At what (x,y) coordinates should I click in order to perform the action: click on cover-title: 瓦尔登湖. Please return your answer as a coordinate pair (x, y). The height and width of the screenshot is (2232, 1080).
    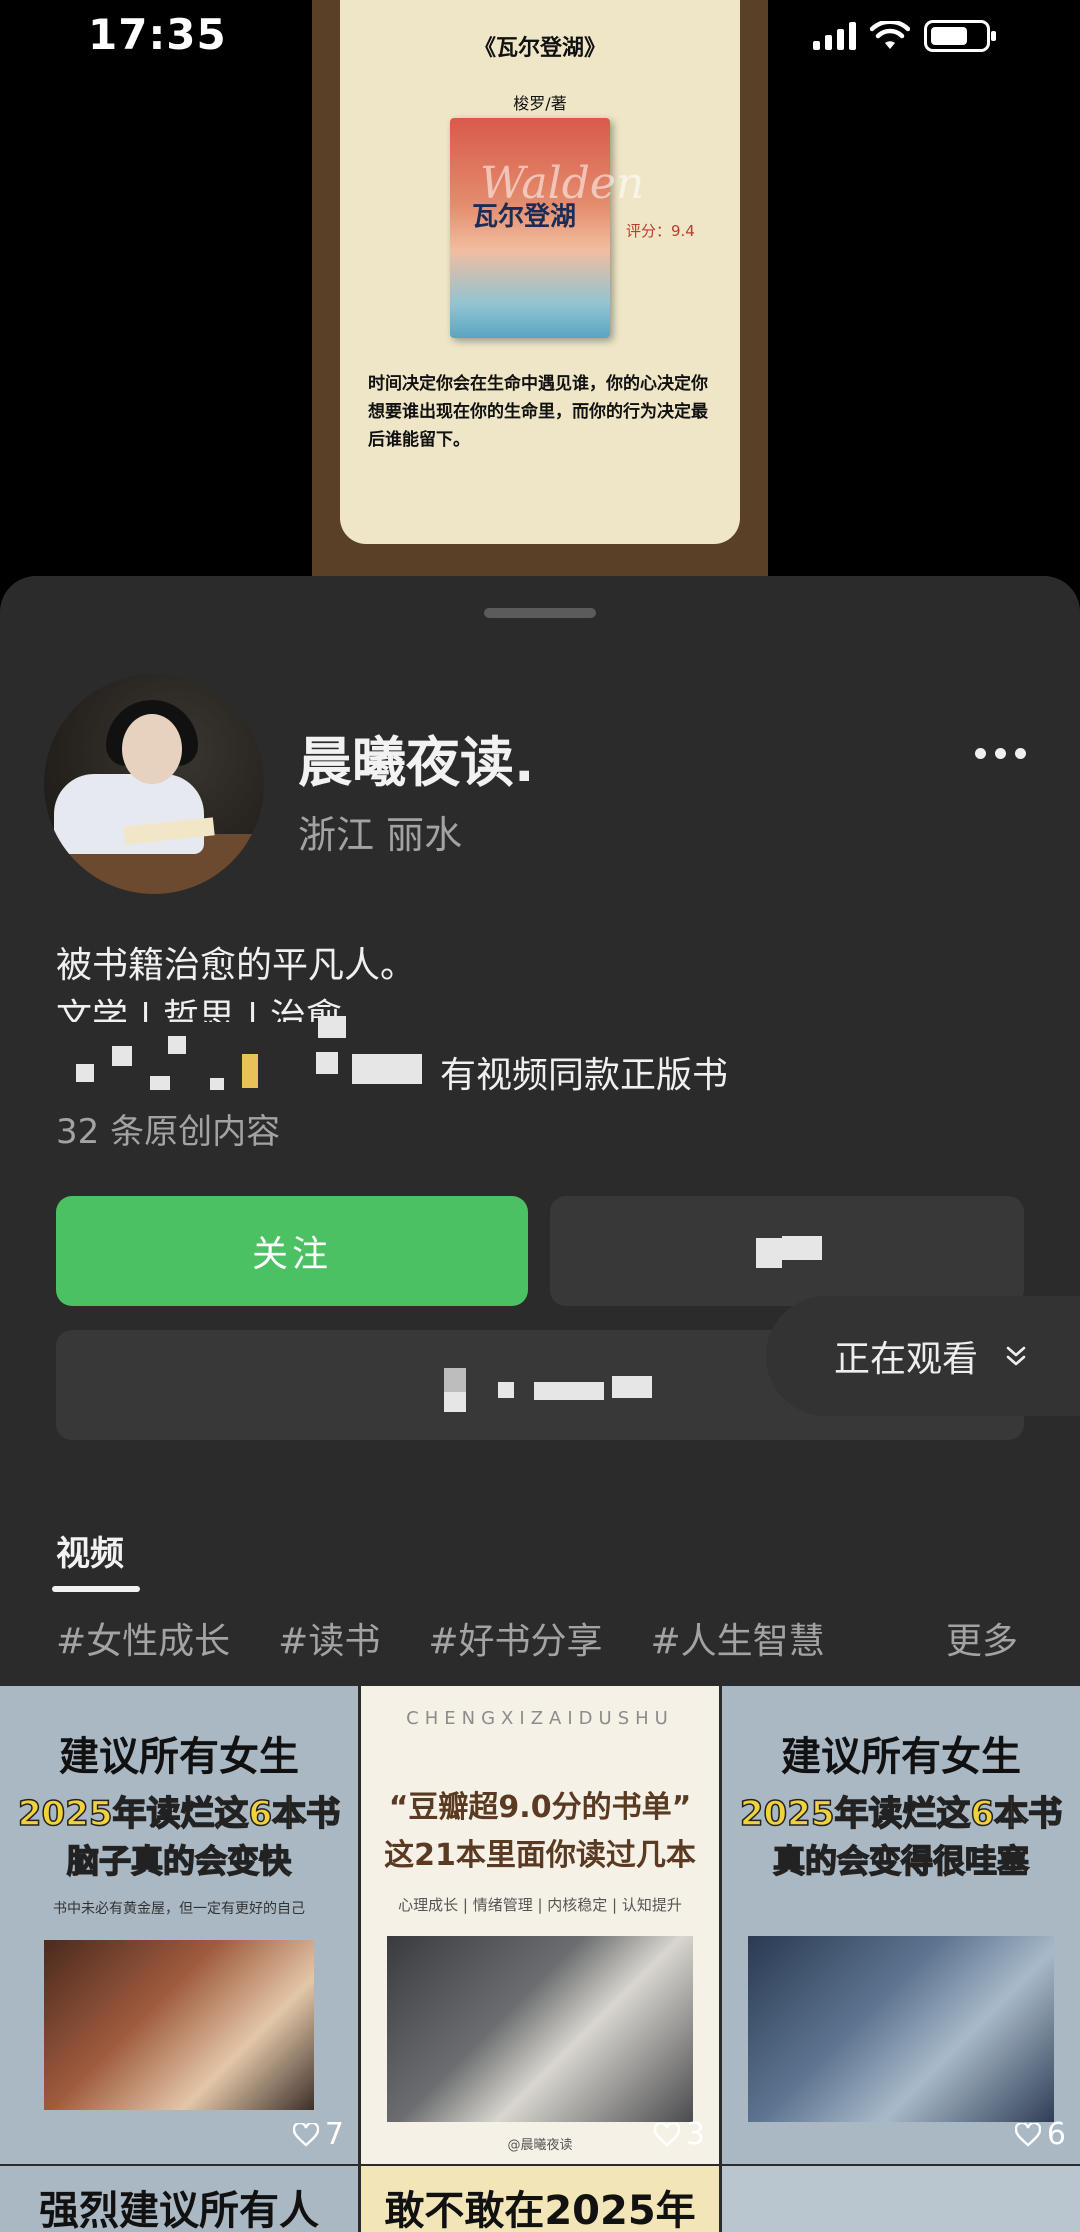
    Looking at the image, I should click on (524, 217).